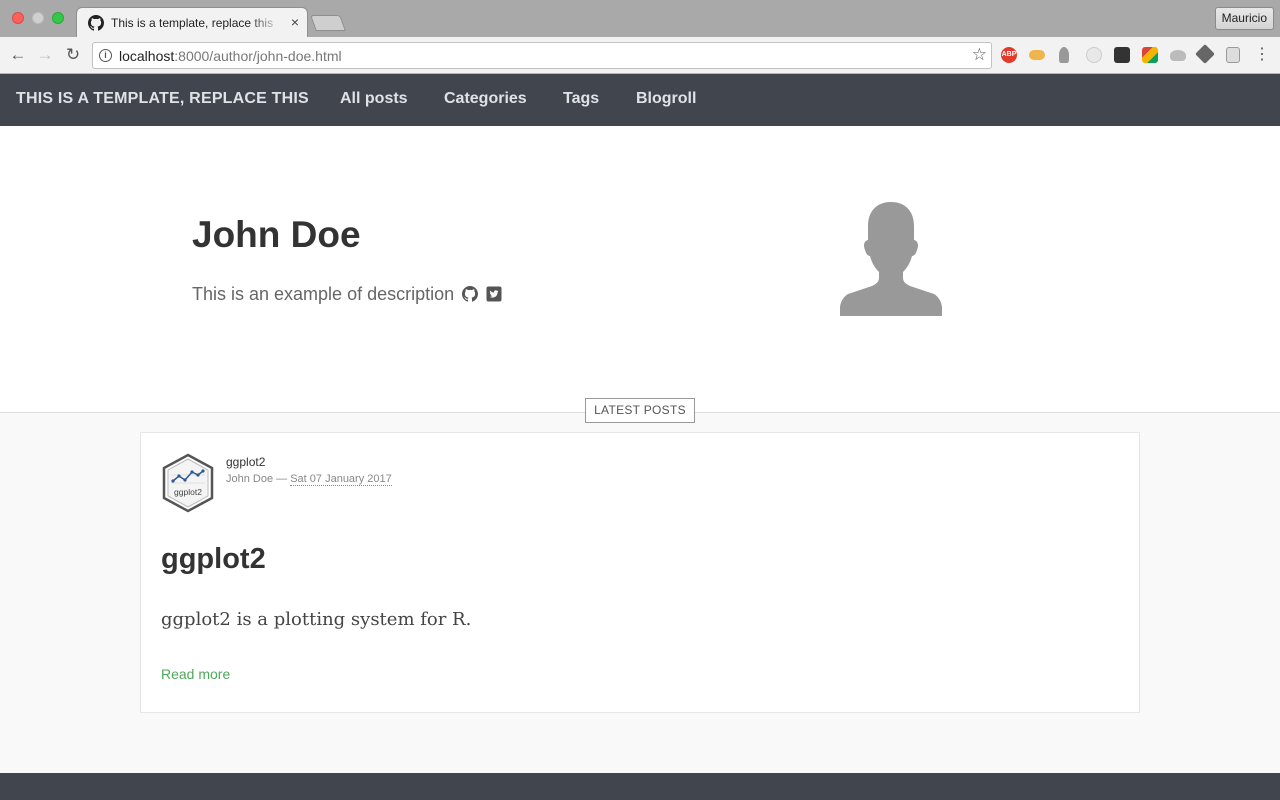 This screenshot has height=800, width=1280. What do you see at coordinates (1150, 55) in the screenshot?
I see `colorful-extension-icon` at bounding box center [1150, 55].